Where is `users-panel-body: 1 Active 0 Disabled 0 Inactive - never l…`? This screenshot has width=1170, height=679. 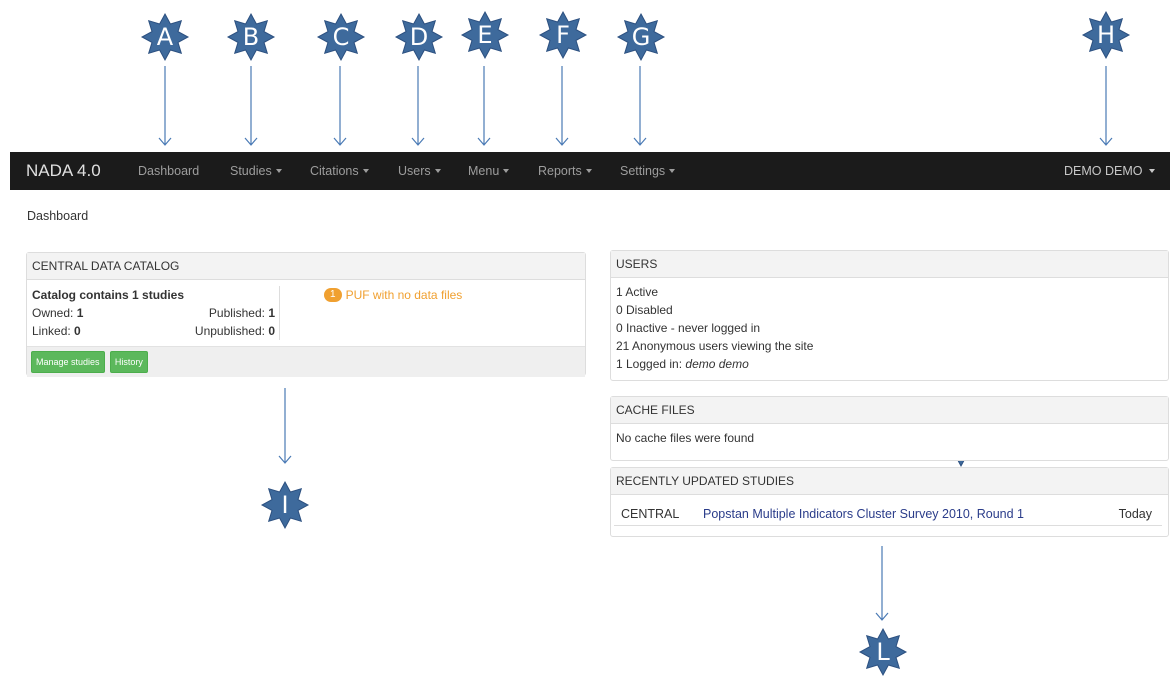 users-panel-body: 1 Active 0 Disabled 0 Inactive - never l… is located at coordinates (889, 325).